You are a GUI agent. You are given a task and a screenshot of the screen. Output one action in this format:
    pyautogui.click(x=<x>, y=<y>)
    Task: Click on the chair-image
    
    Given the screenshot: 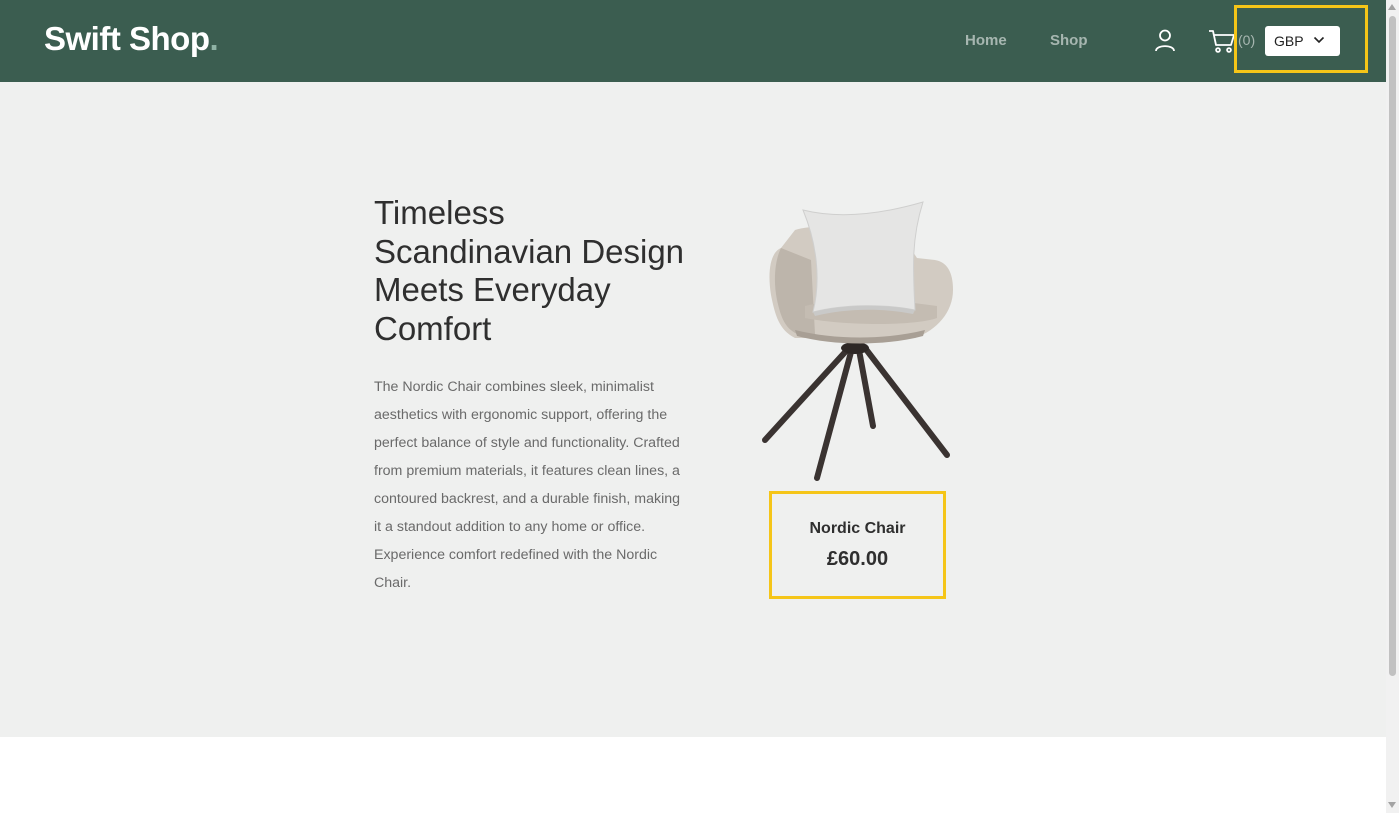 What is the action you would take?
    pyautogui.click(x=857, y=342)
    